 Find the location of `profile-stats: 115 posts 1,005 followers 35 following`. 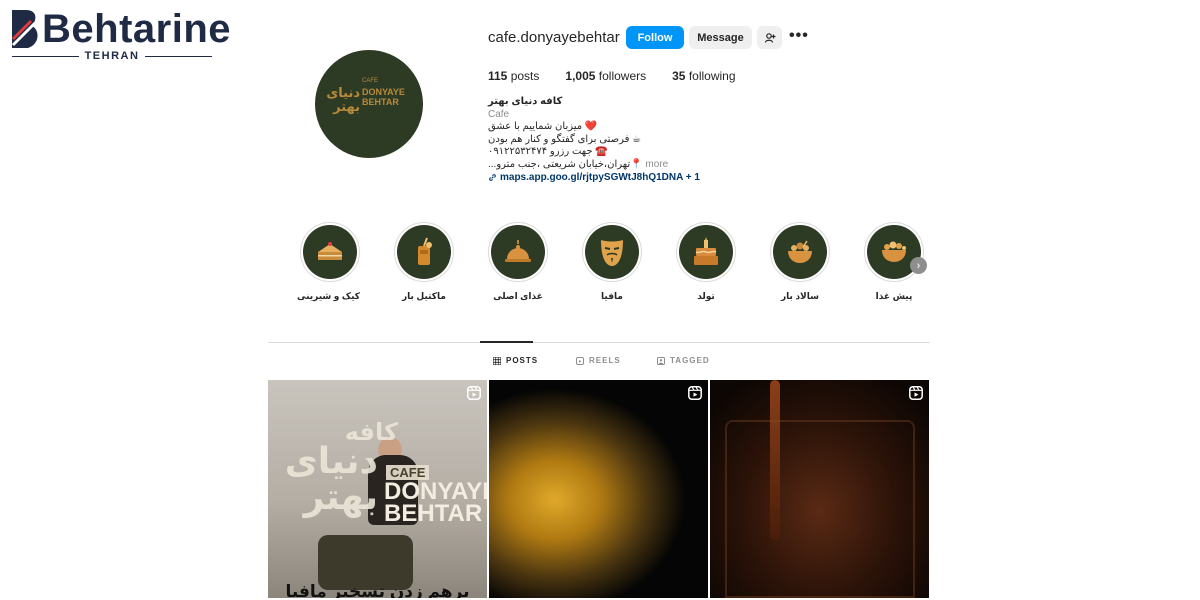

profile-stats: 115 posts 1,005 followers 35 following is located at coordinates (625, 76).